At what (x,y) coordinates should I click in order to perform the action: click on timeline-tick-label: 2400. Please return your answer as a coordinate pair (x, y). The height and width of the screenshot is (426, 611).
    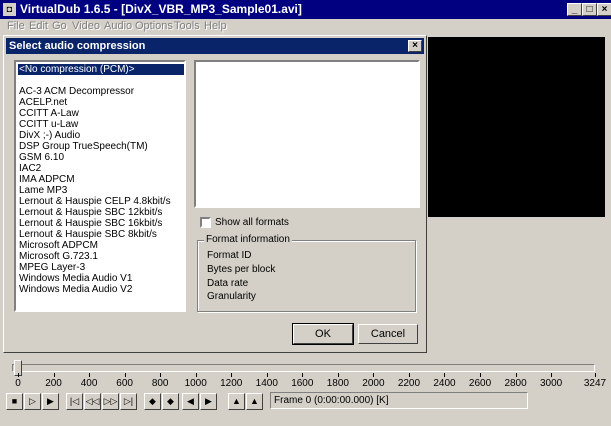
    Looking at the image, I should click on (444, 383).